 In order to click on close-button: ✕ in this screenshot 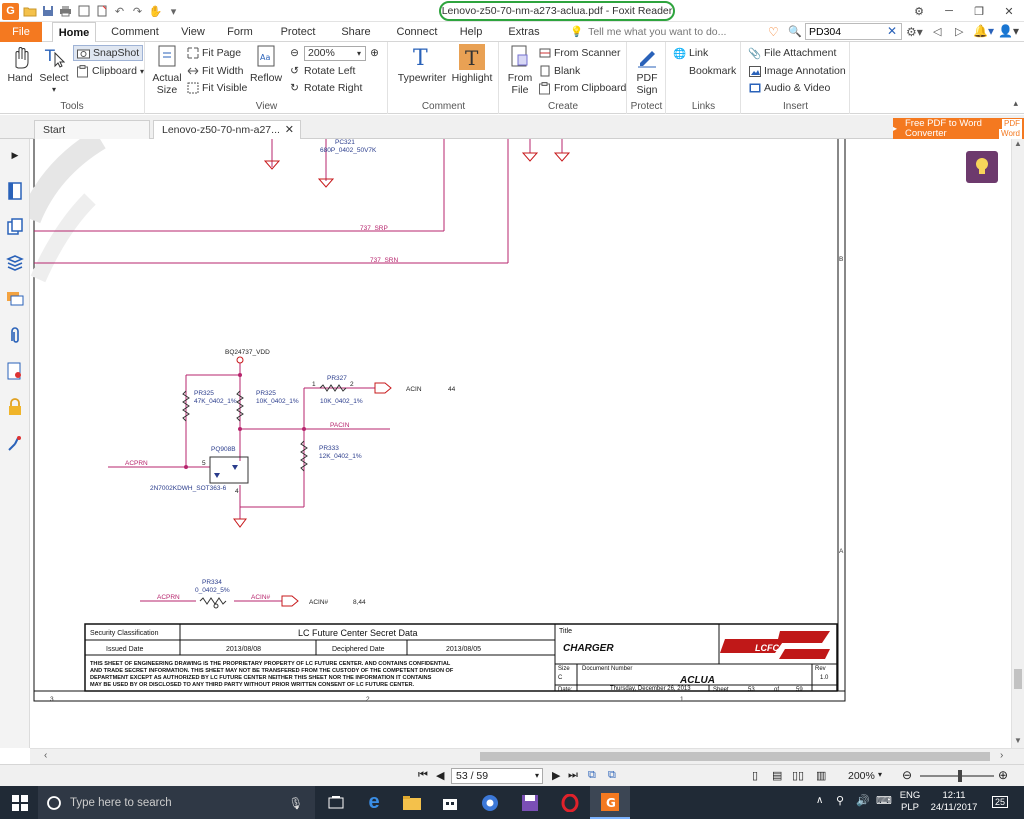, I will do `click(1009, 11)`.